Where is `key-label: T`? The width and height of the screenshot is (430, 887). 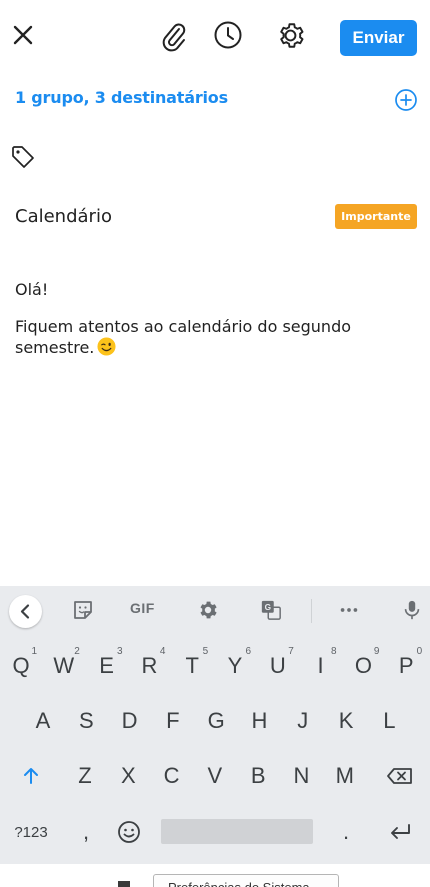
key-label: T is located at coordinates (192, 665).